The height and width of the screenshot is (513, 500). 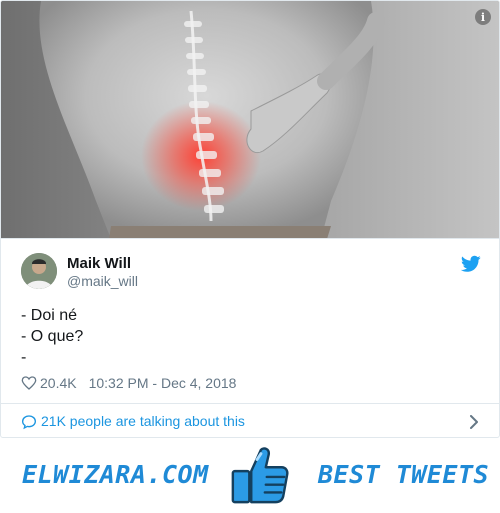 I want to click on avatar, so click(x=39, y=271).